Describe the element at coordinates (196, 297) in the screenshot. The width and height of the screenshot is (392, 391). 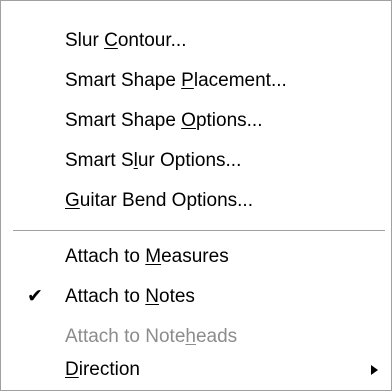
I see `menu-item-attach-to-notes: ✔ Attach to Notes` at that location.